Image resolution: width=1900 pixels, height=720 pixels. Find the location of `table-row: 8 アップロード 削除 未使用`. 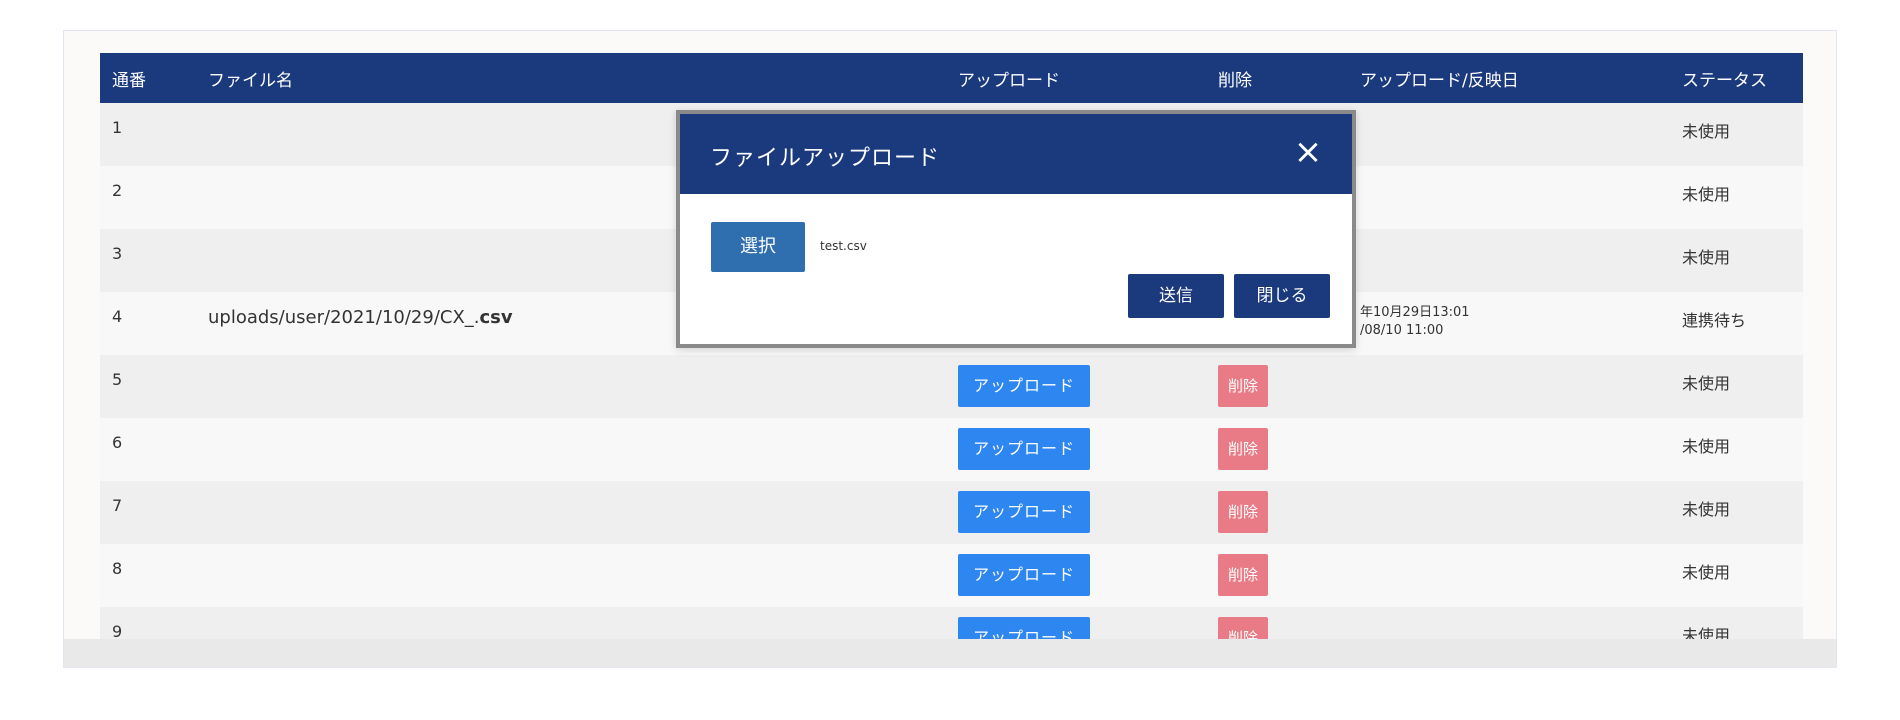

table-row: 8 アップロード 削除 未使用 is located at coordinates (951, 575).